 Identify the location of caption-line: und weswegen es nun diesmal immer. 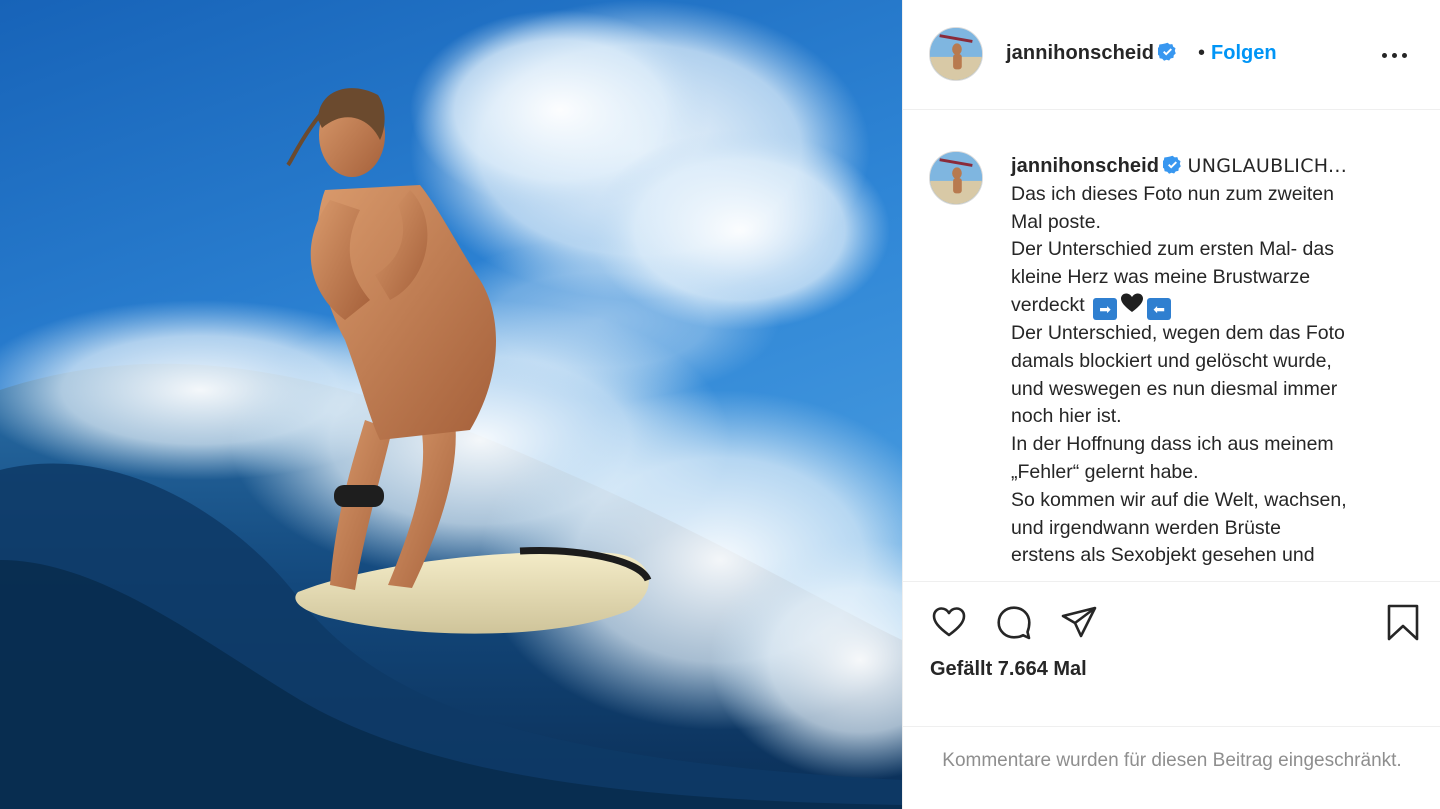
(1174, 388).